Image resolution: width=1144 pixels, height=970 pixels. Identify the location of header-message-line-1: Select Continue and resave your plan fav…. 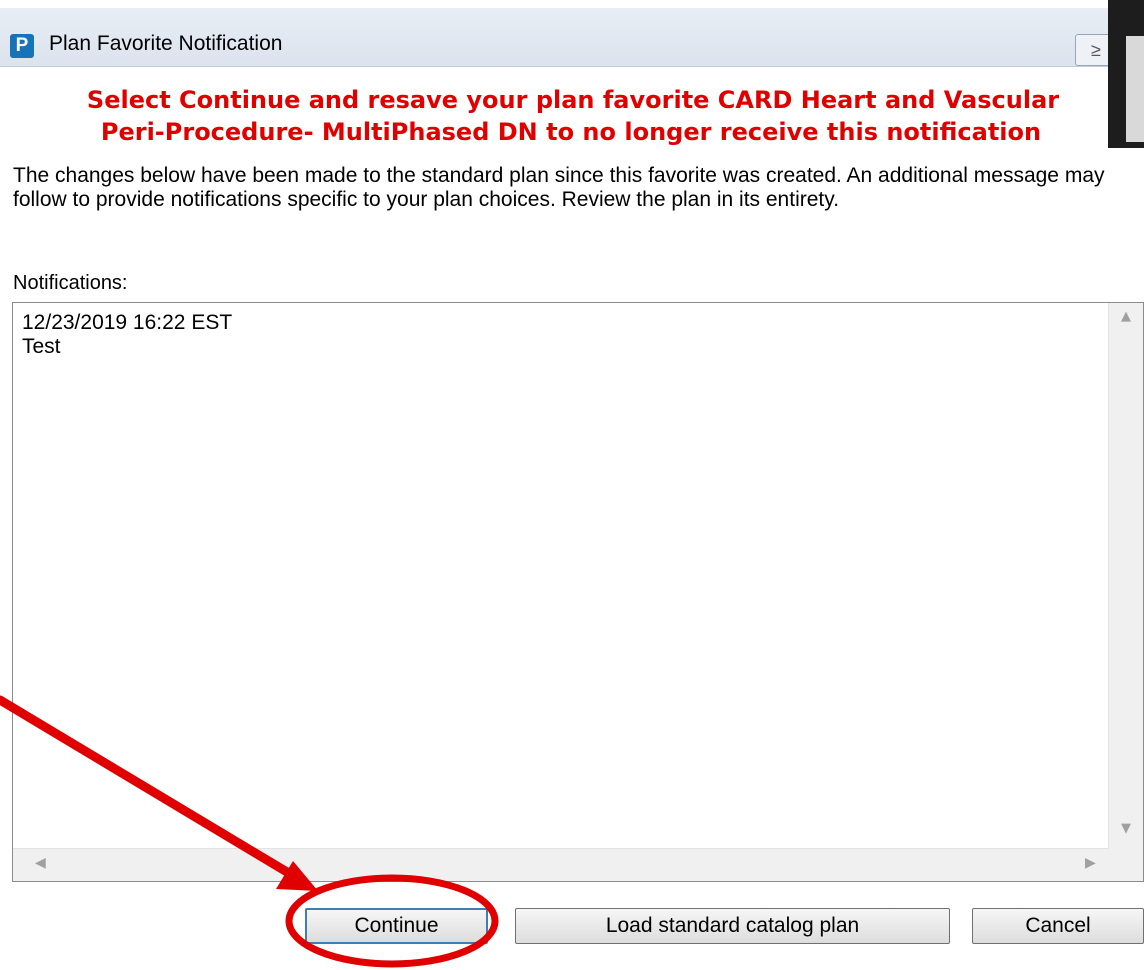
(573, 100).